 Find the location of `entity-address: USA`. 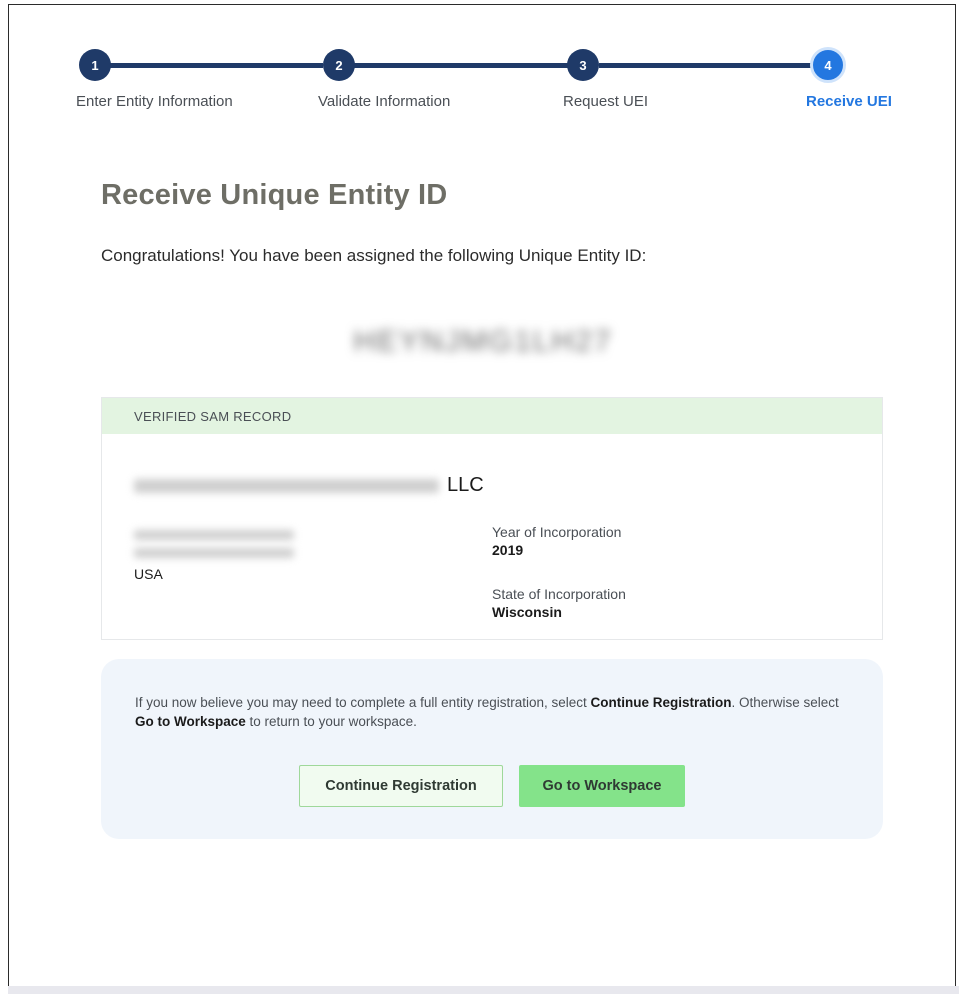

entity-address: USA is located at coordinates (214, 556).